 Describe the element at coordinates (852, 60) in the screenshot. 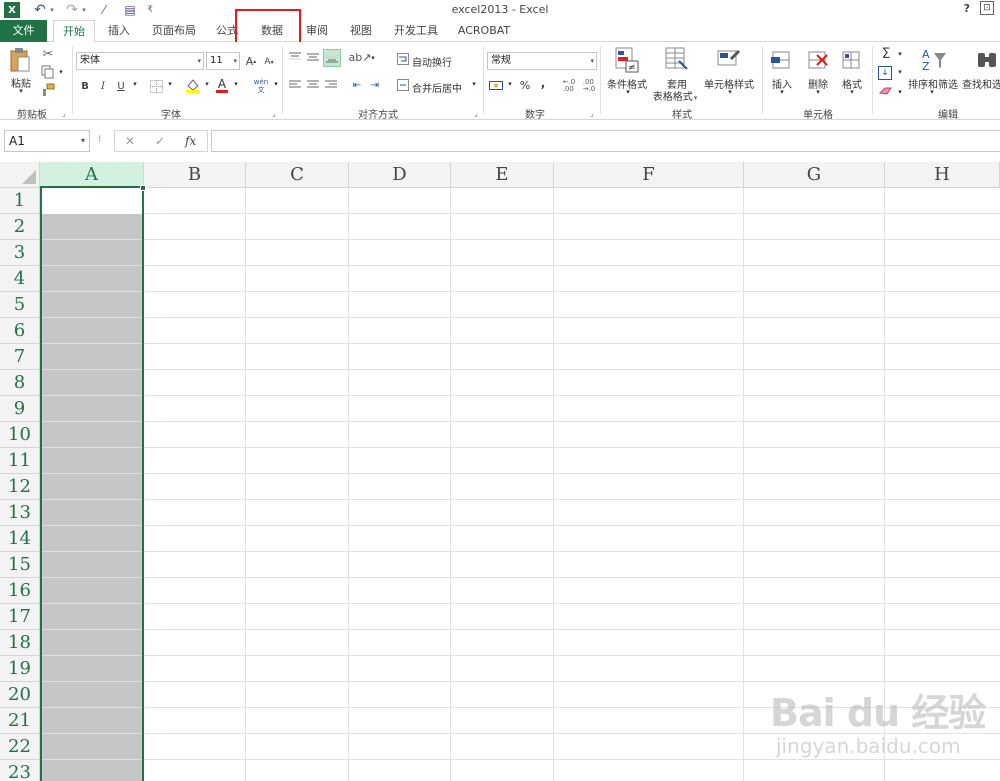

I see `format-cells-icon` at that location.